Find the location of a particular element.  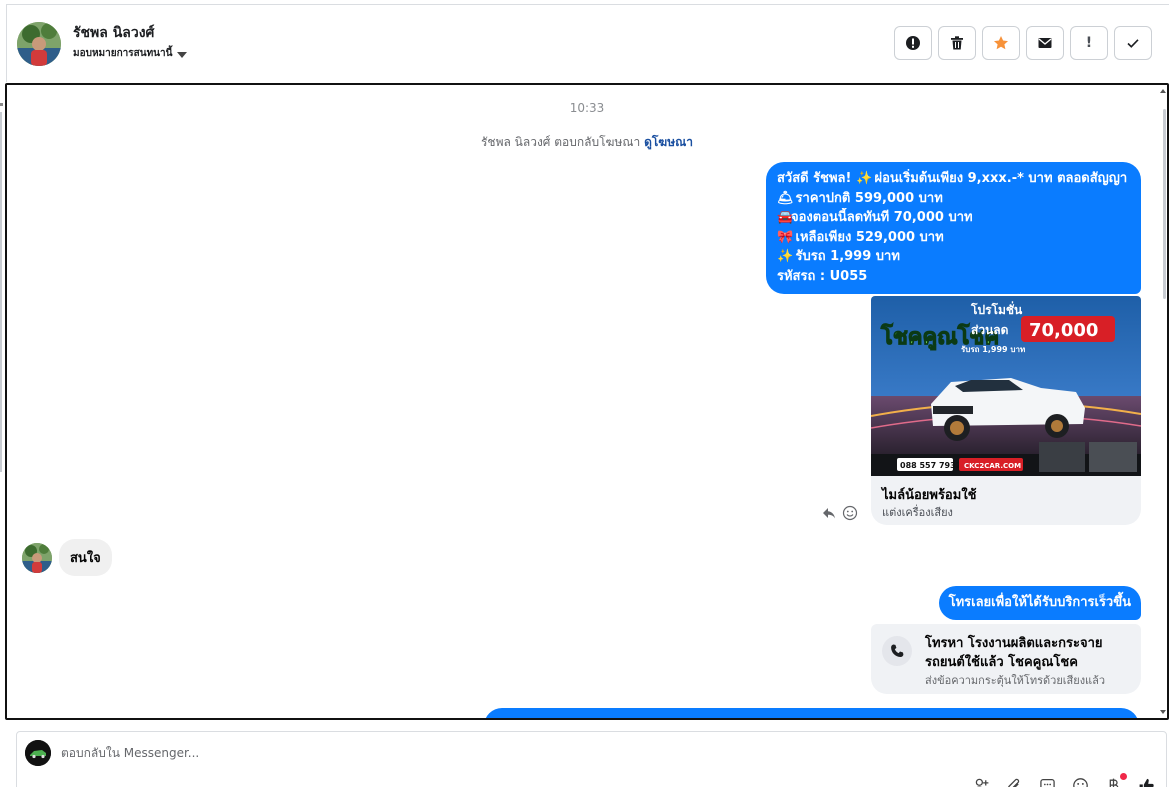

add-contact-button is located at coordinates (981, 781).